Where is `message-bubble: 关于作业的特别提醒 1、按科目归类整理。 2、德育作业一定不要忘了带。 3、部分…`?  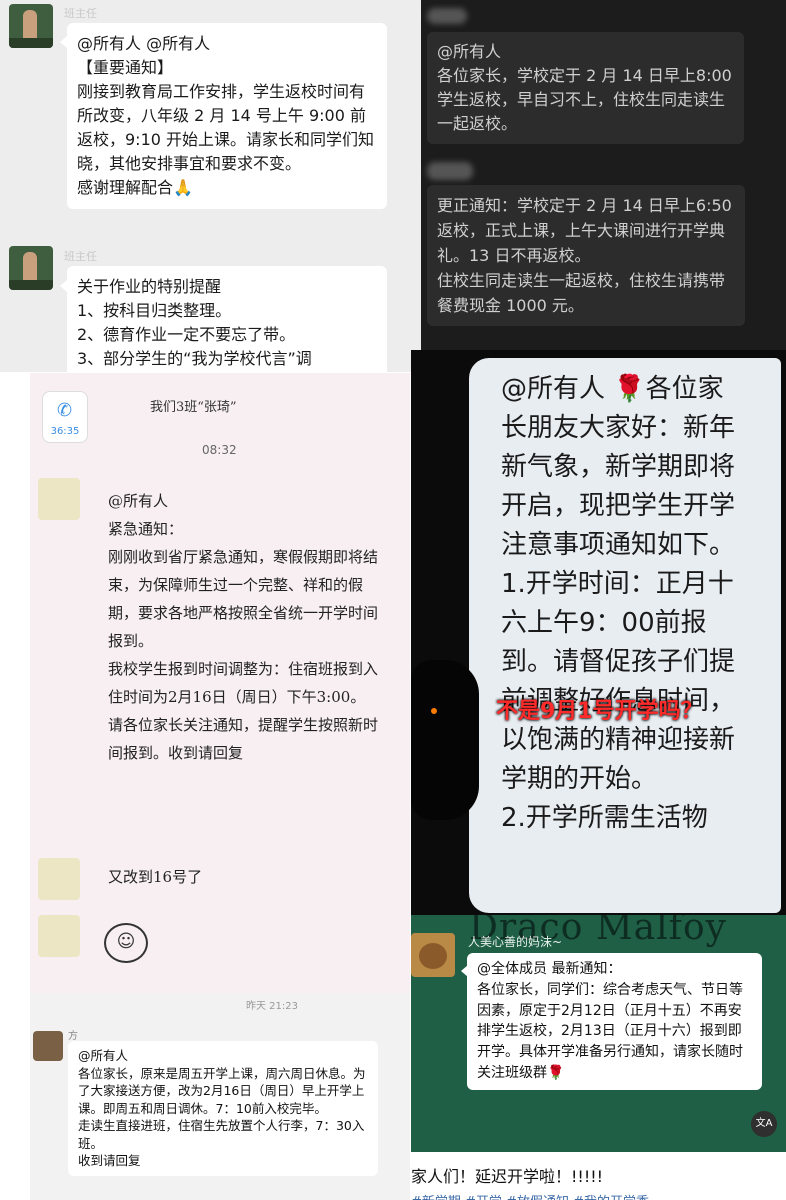
message-bubble: 关于作业的特别提醒 1、按科目归类整理。 2、德育作业一定不要忘了带。 3、部分… is located at coordinates (227, 319).